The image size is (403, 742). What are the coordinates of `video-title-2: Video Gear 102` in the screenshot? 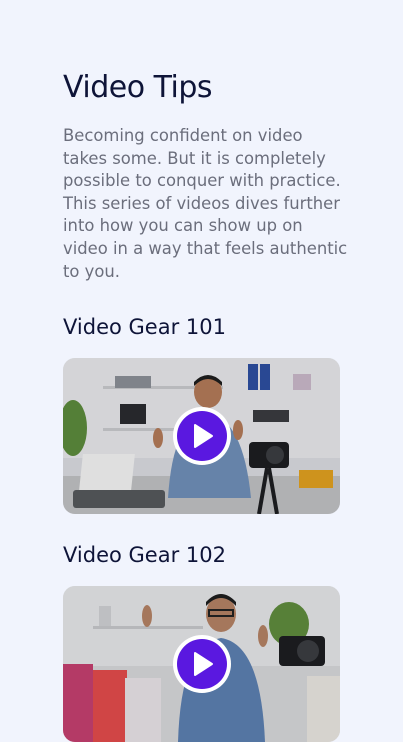 It's located at (144, 555).